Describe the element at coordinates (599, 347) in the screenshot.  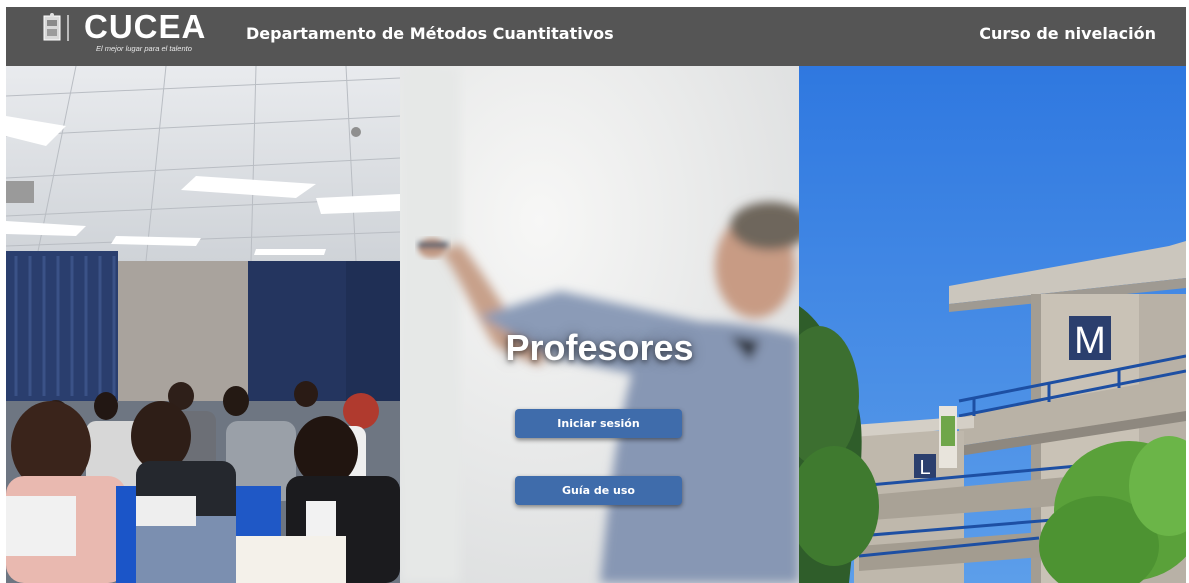
I see `hero-title: Profesores` at that location.